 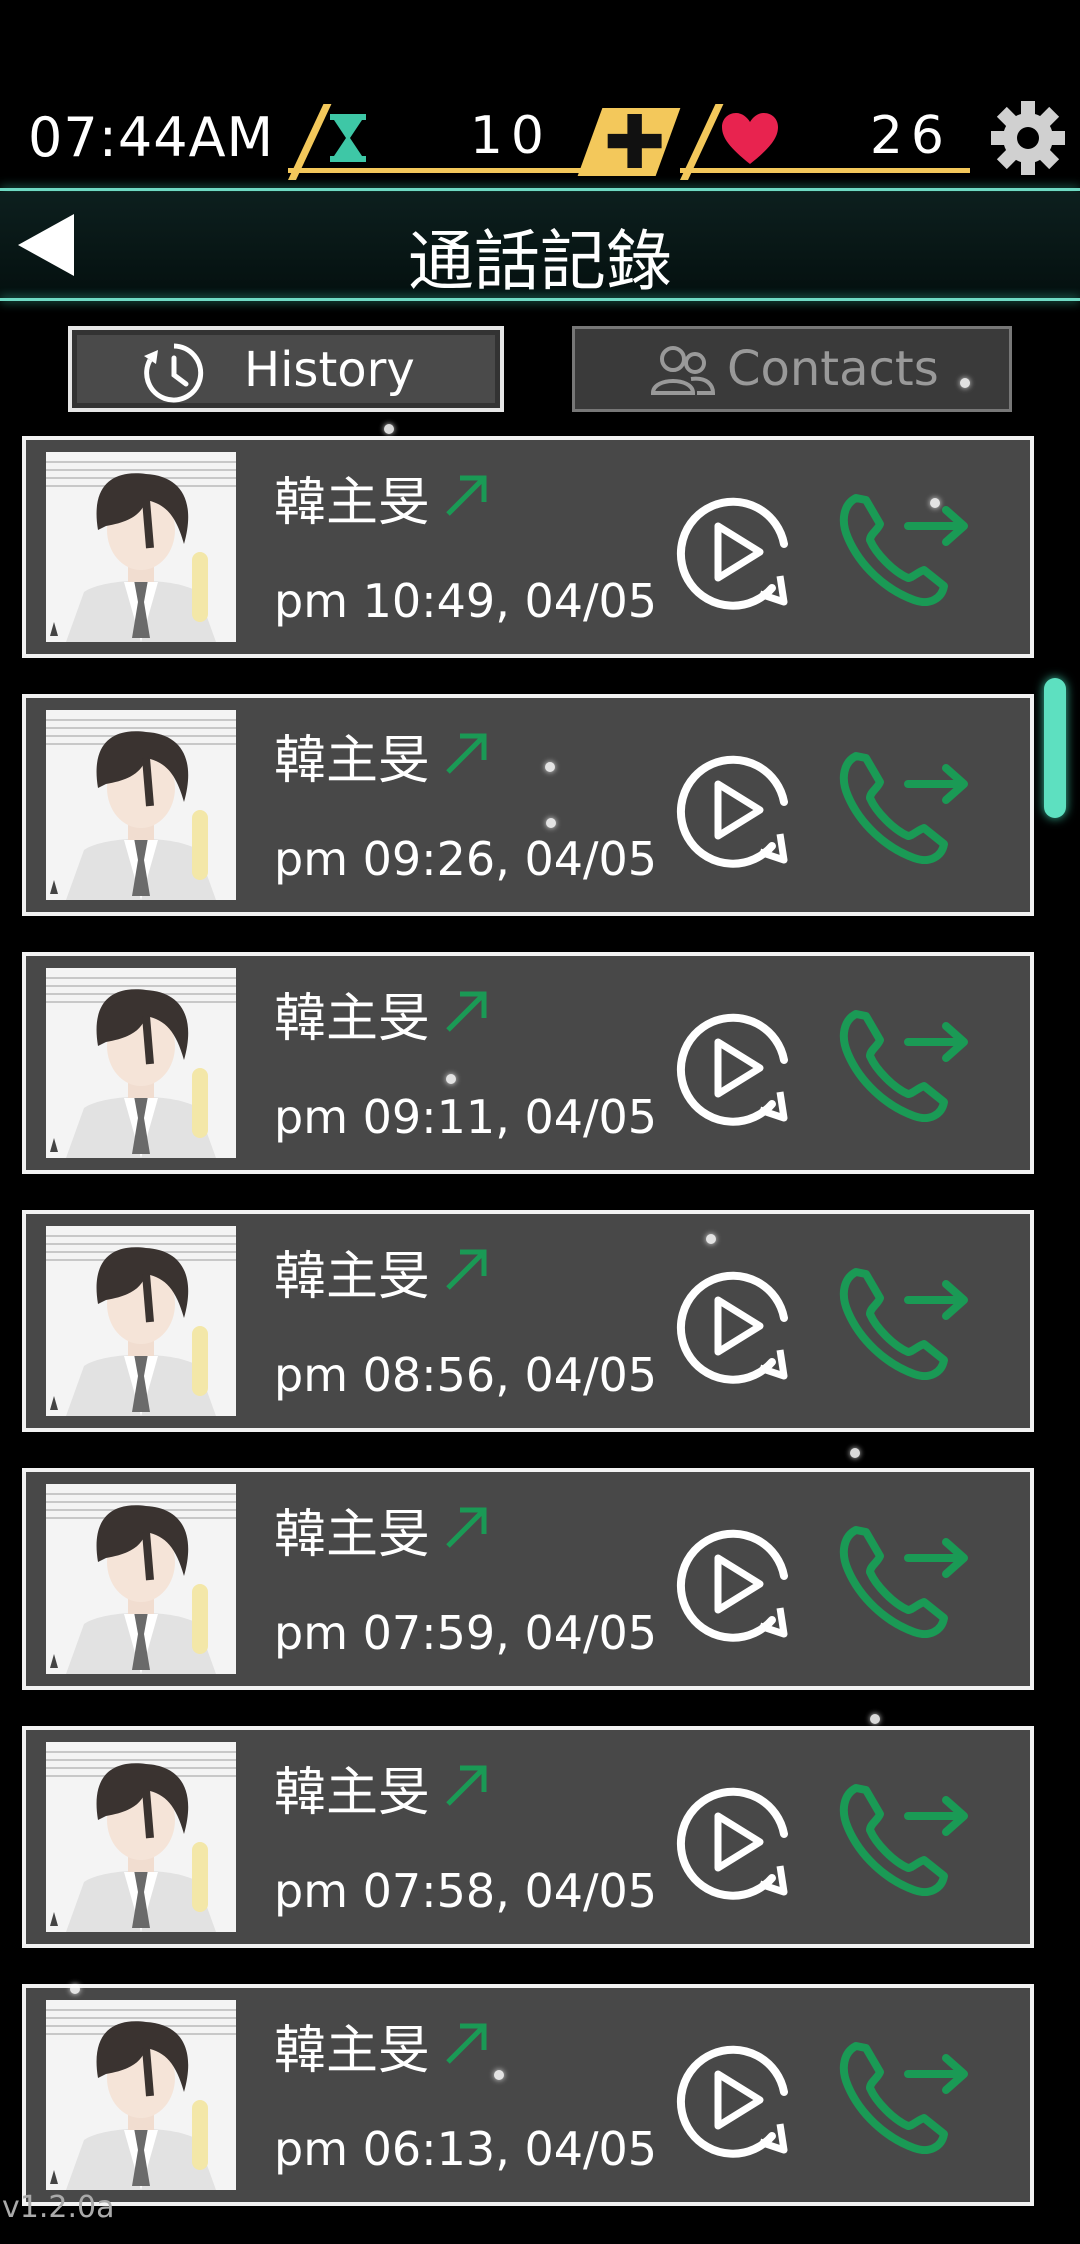 I want to click on plus-icon: ✚, so click(x=634, y=143).